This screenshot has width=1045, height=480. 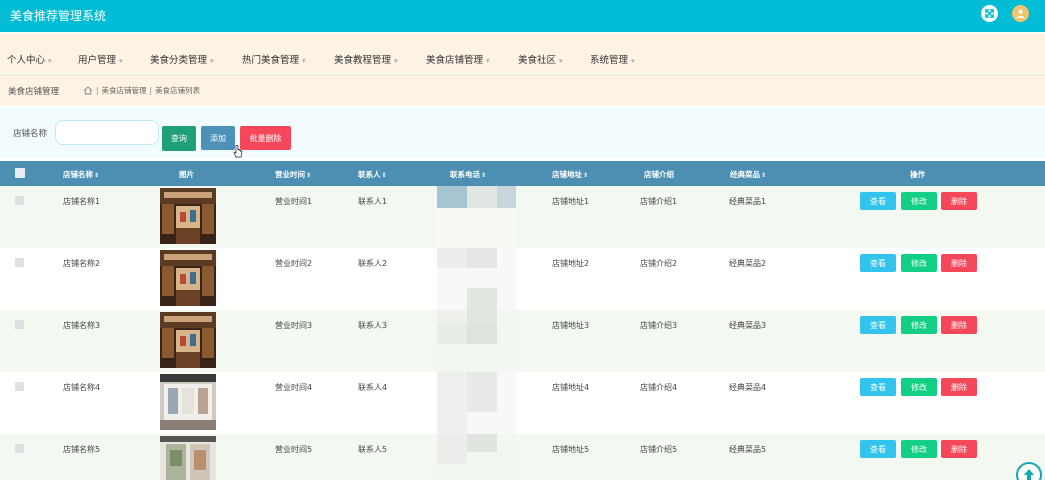 What do you see at coordinates (917, 174) in the screenshot?
I see `column-header-actions: 操作` at bounding box center [917, 174].